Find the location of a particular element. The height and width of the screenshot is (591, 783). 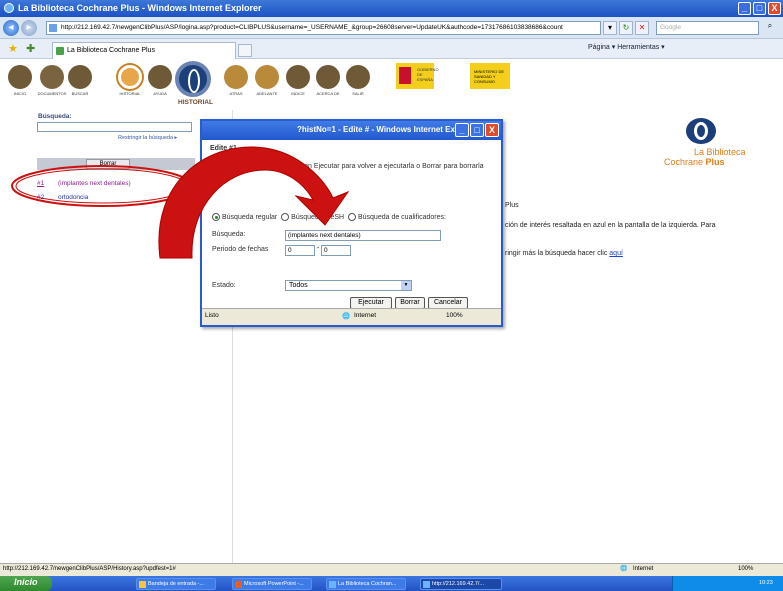

history-query: (implantes next dentales) is located at coordinates (94, 183).